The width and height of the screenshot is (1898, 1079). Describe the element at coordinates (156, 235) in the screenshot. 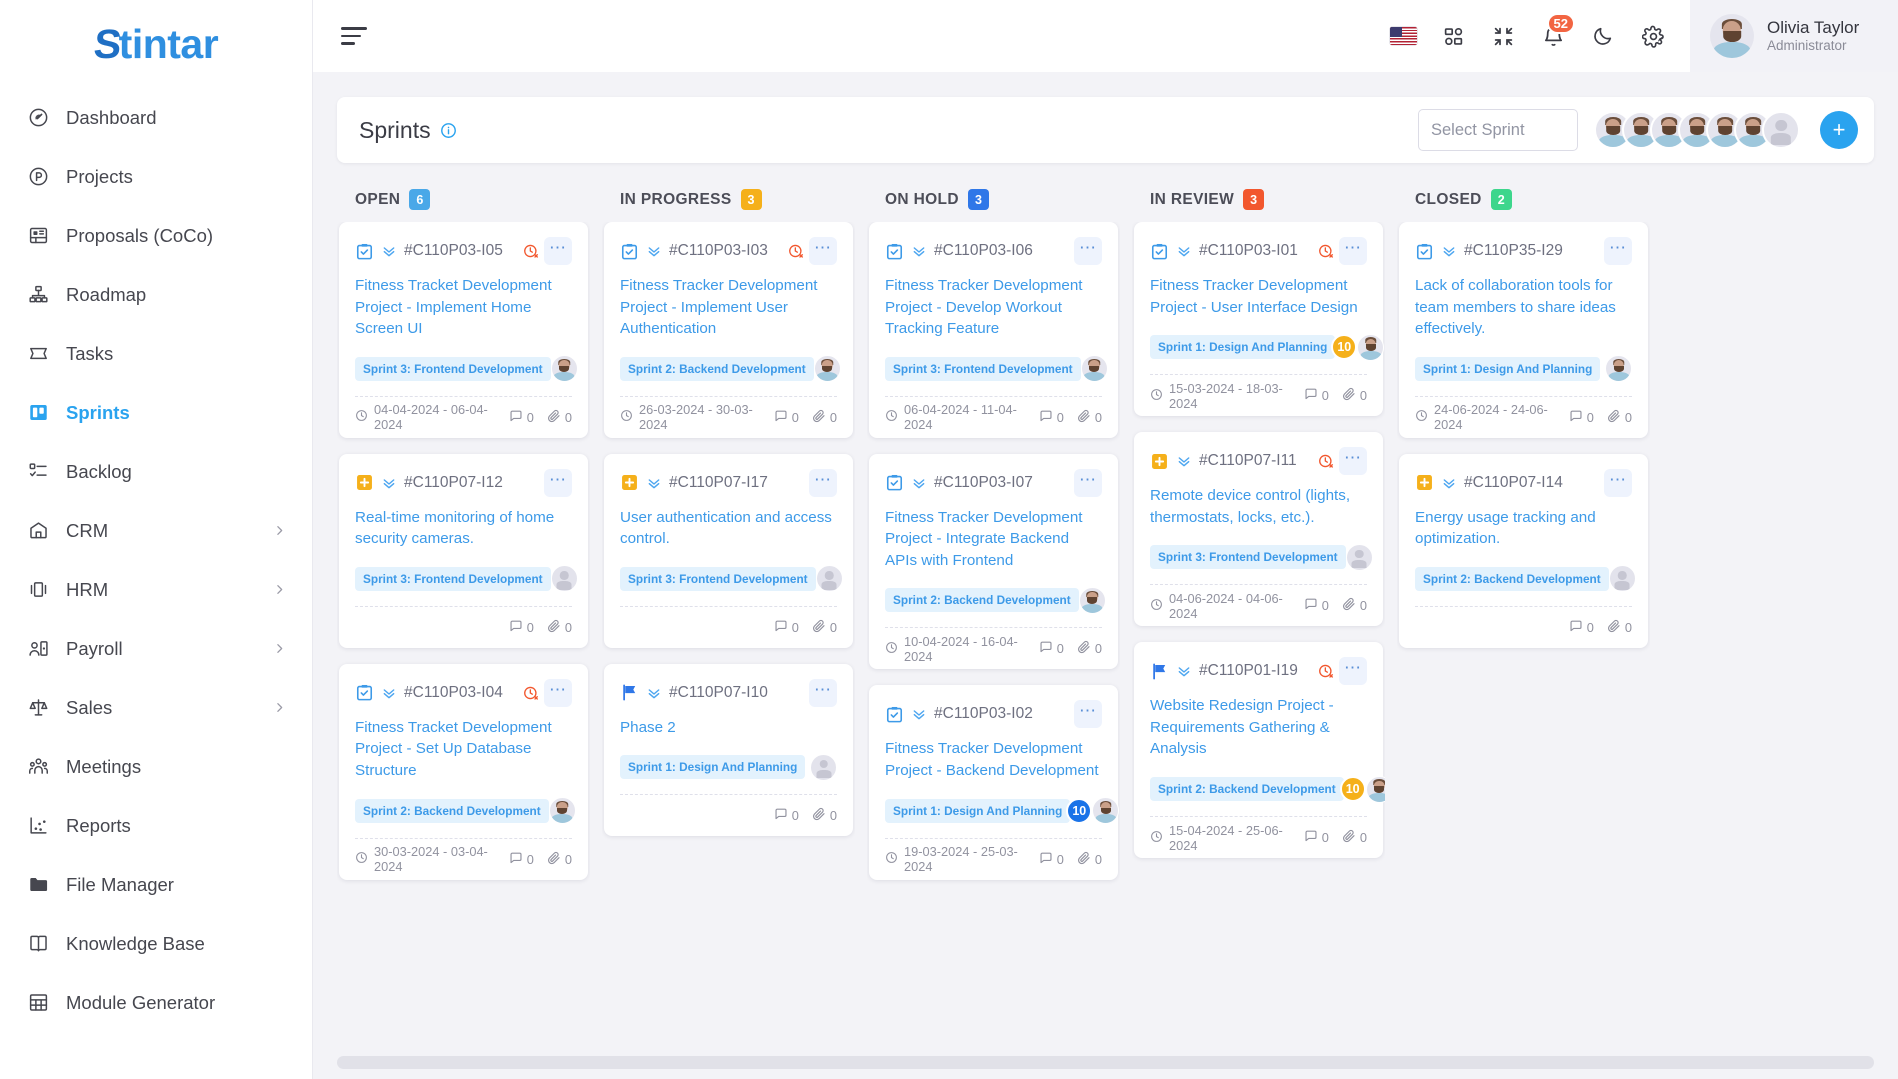

I see `sidebar-item-proposals-coco: Proposals (CoCo)` at that location.